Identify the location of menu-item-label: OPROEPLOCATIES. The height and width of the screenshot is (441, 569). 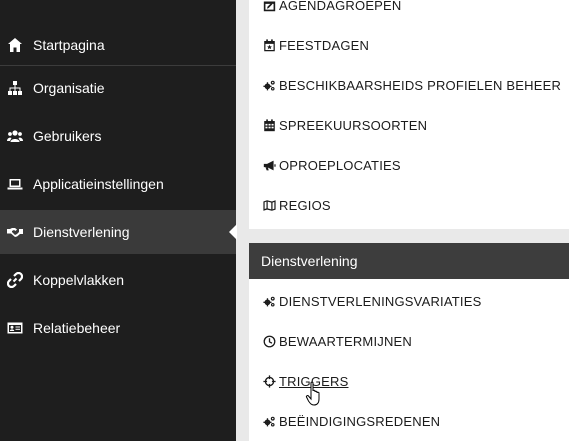
(340, 165).